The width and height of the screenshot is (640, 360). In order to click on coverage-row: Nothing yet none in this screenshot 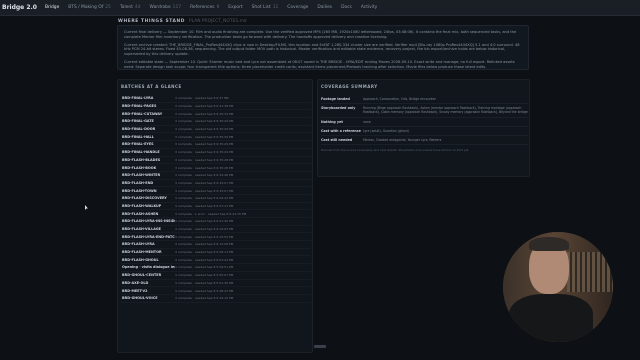, I will do `click(424, 122)`.